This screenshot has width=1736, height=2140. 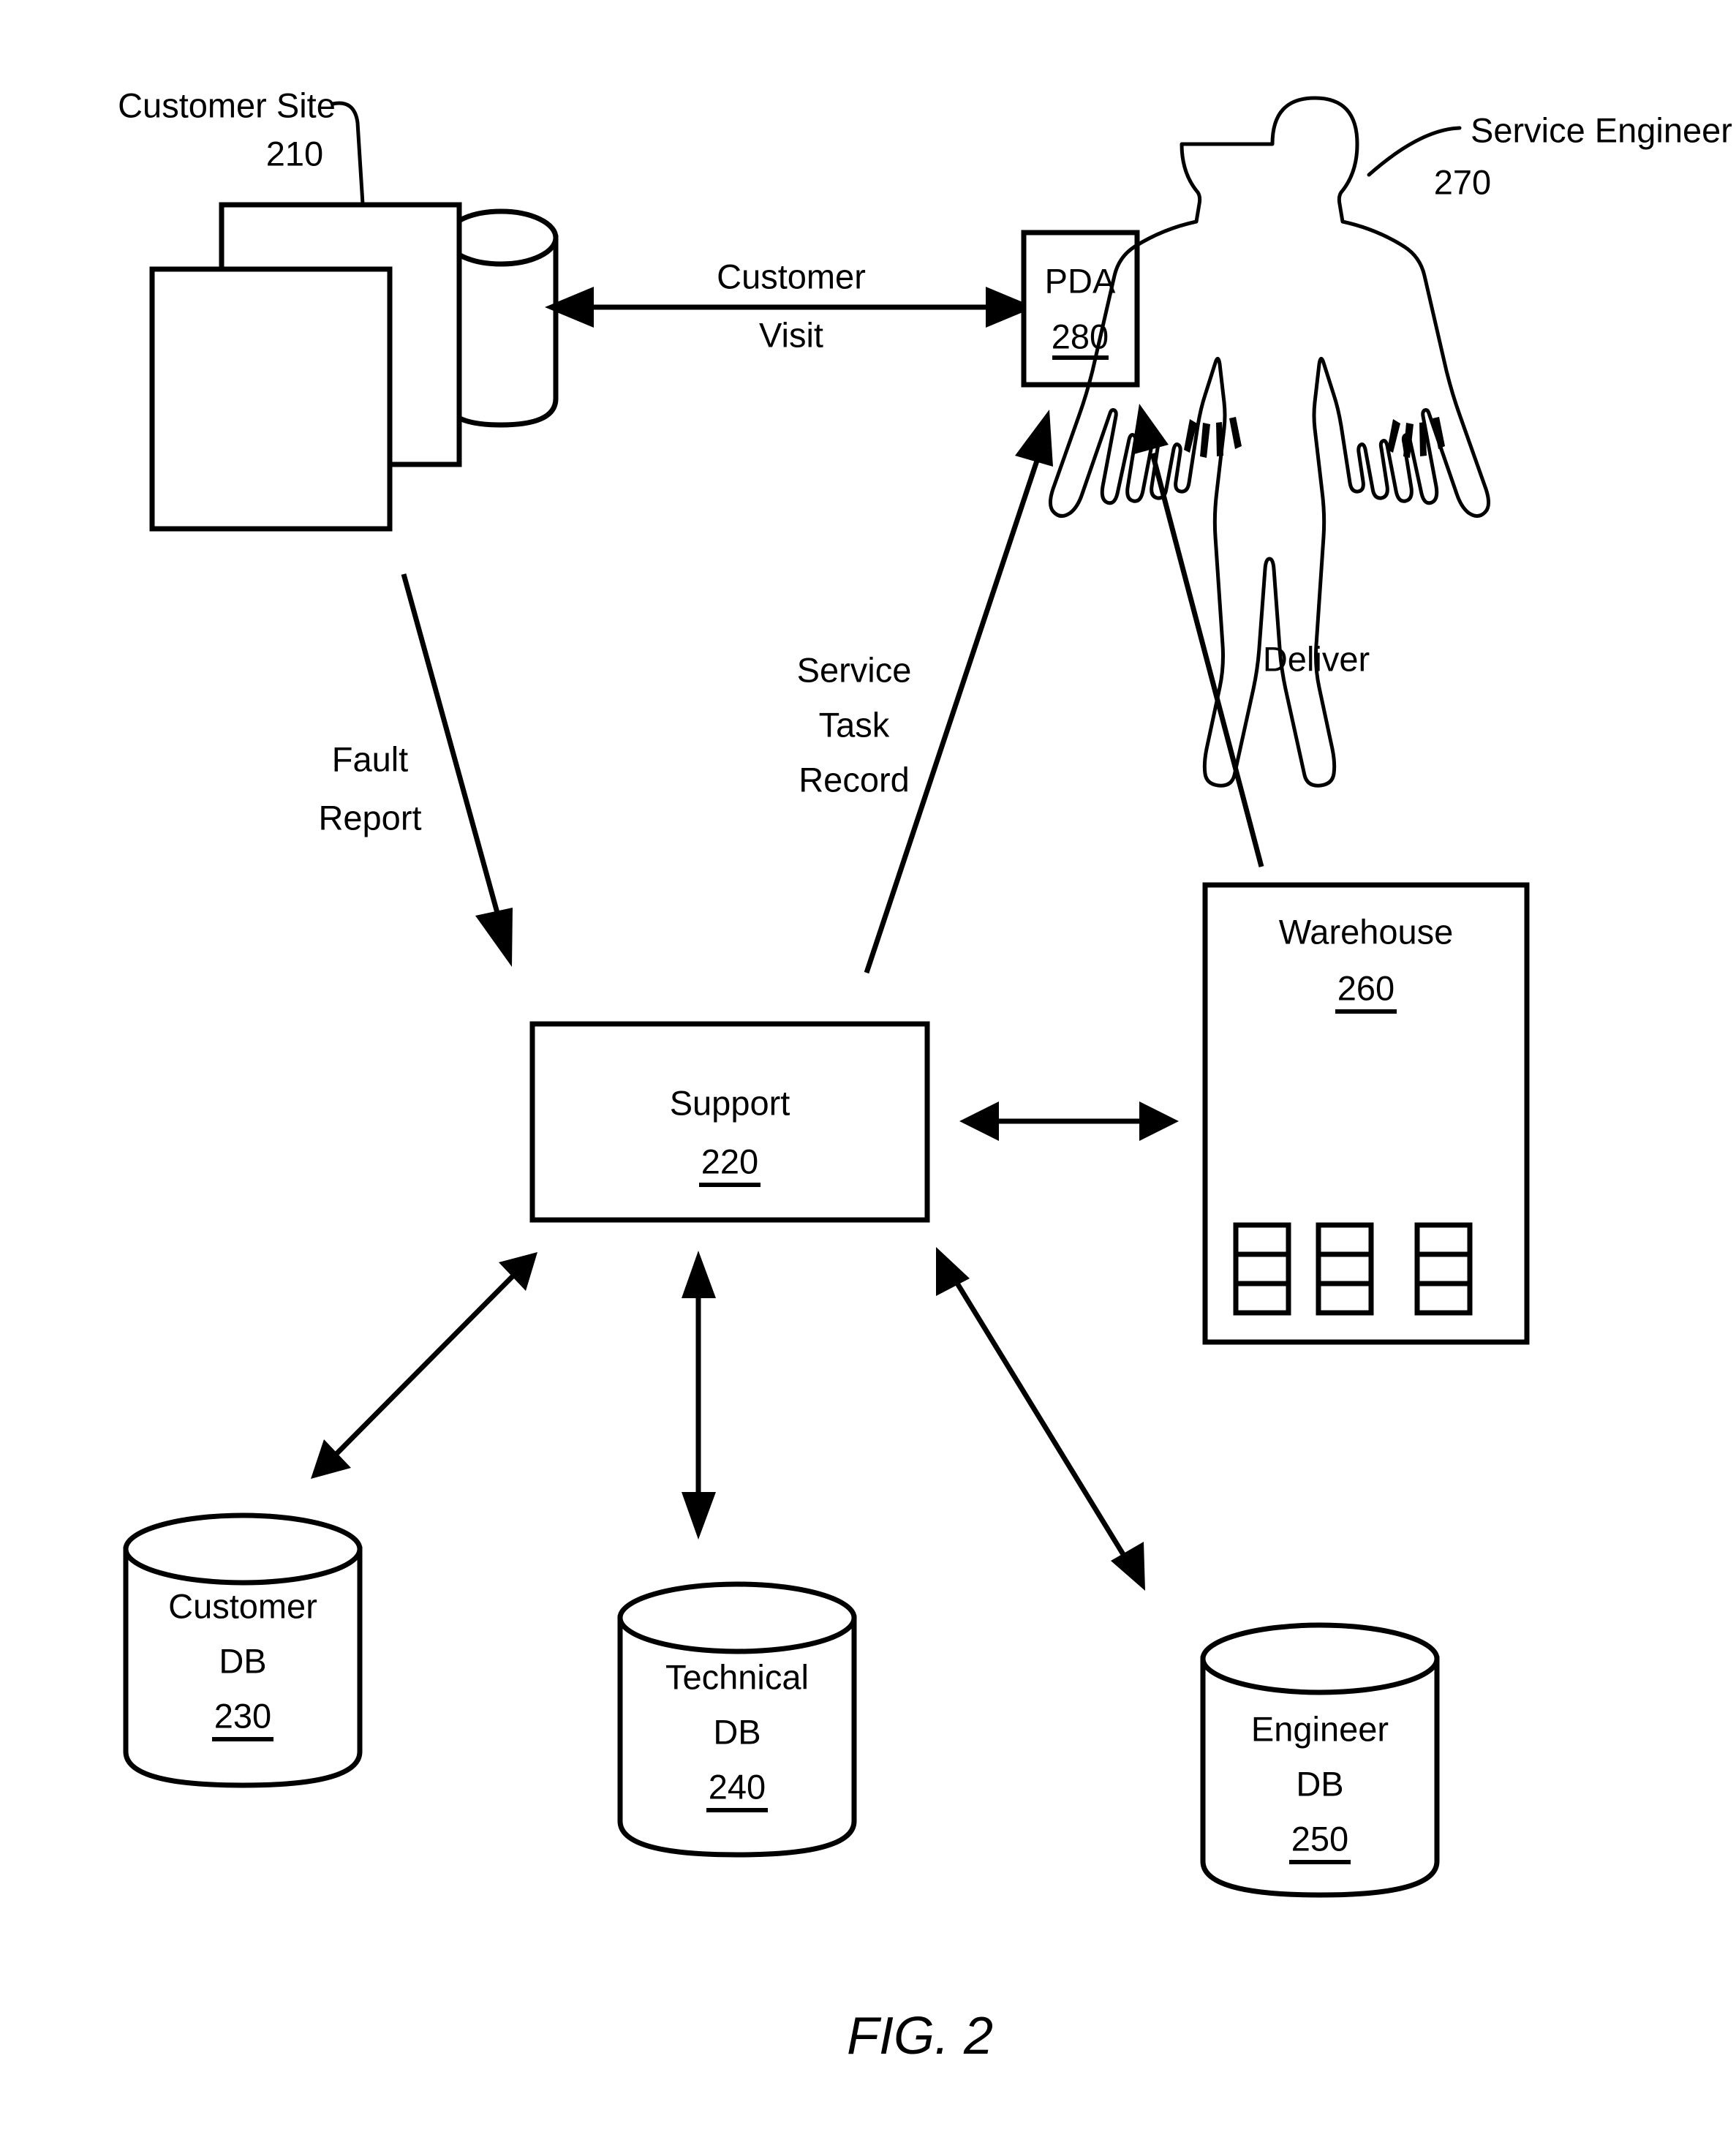 I want to click on figure-caption: FIG. 2, so click(x=920, y=2036).